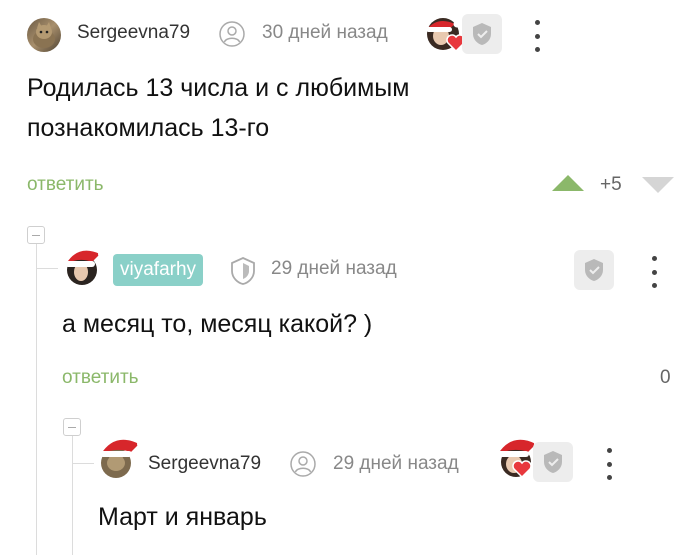 Image resolution: width=700 pixels, height=555 pixels. What do you see at coordinates (218, 88) in the screenshot?
I see `comment-text-line: Родилась 13 числа и с любимым` at bounding box center [218, 88].